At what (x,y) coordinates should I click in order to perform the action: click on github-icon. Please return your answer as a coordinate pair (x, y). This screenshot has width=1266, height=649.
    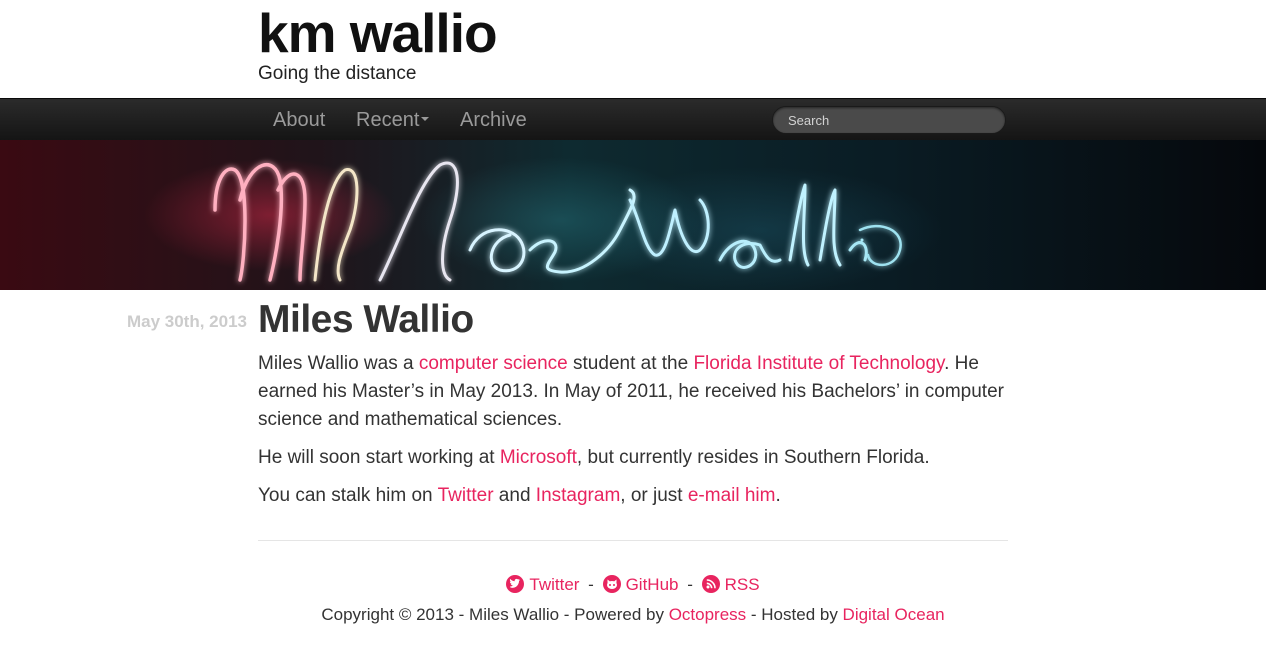
    Looking at the image, I should click on (611, 584).